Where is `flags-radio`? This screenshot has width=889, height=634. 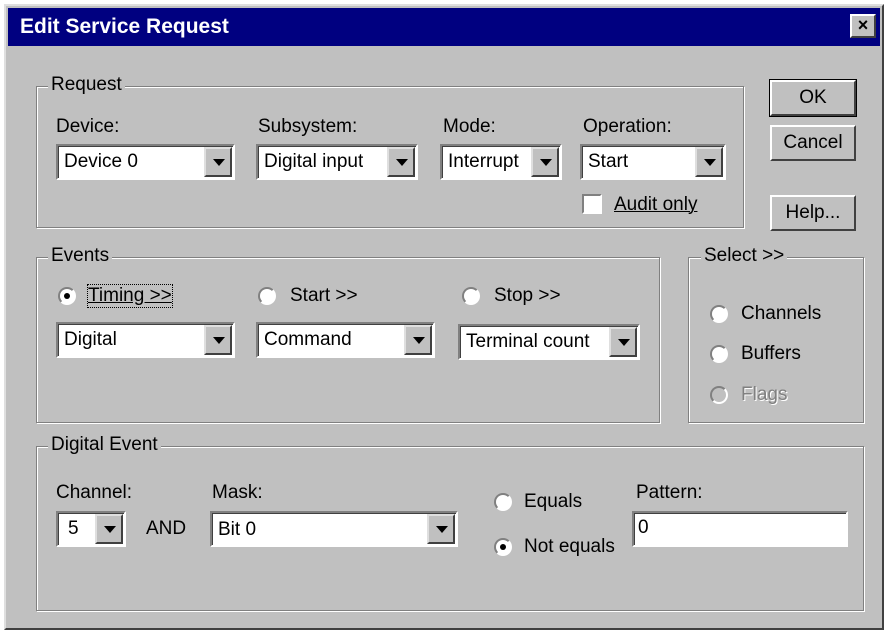 flags-radio is located at coordinates (719, 395).